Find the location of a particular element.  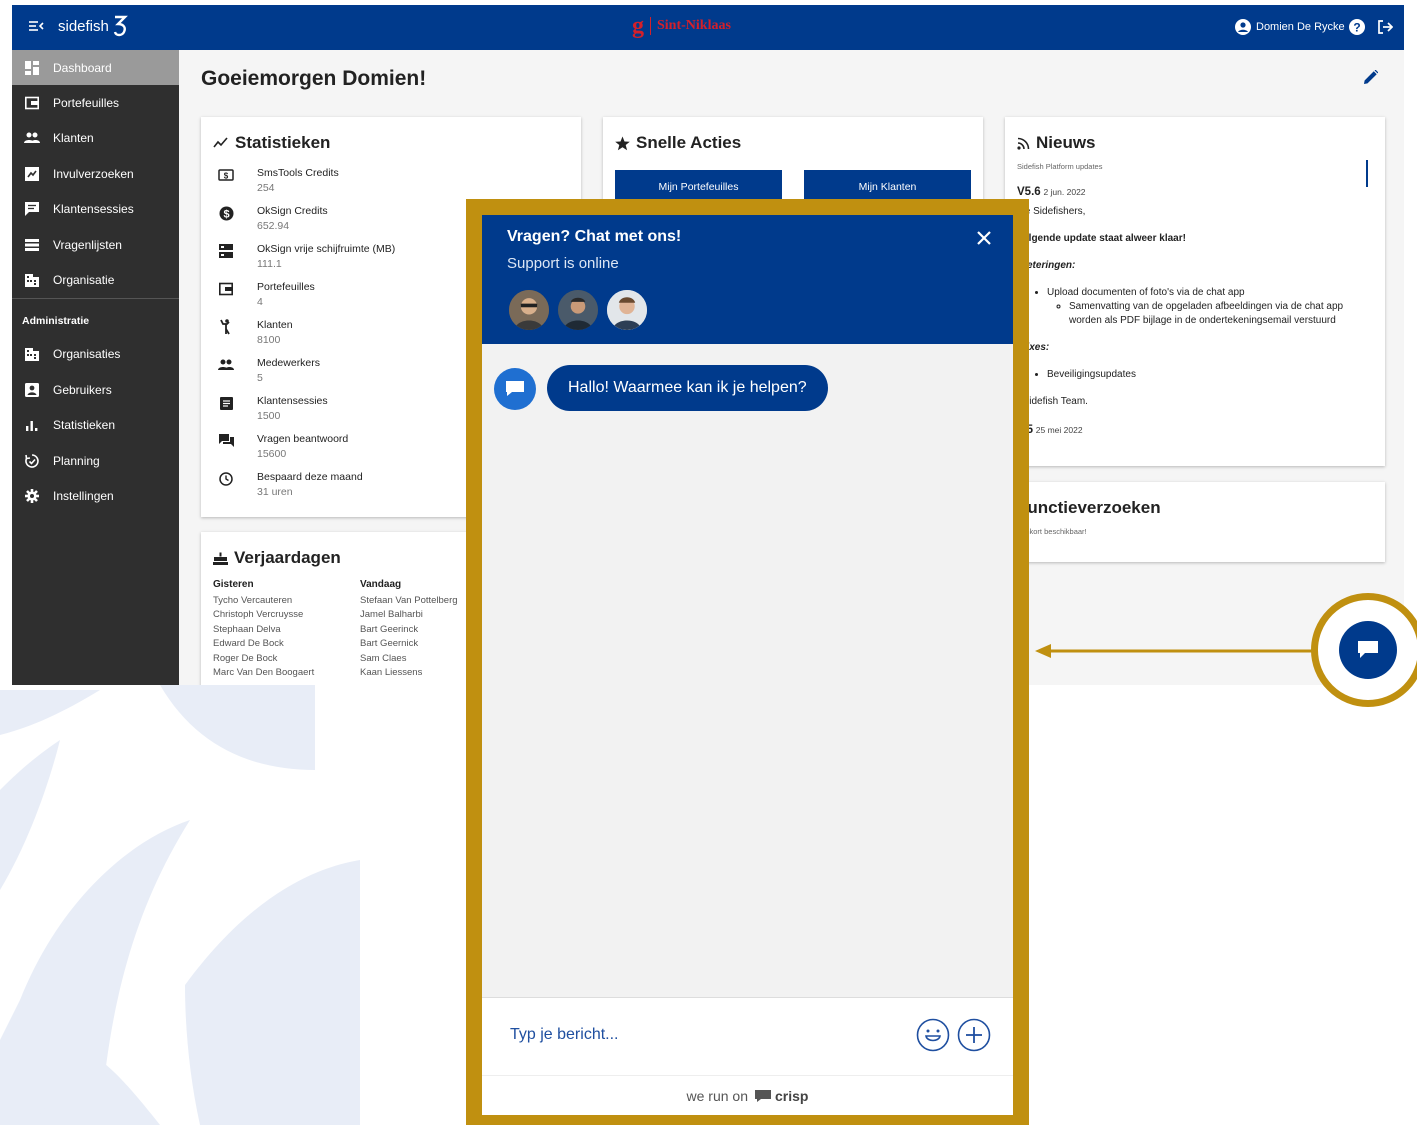

quick-actions-title: Snelle Acties is located at coordinates (678, 143).